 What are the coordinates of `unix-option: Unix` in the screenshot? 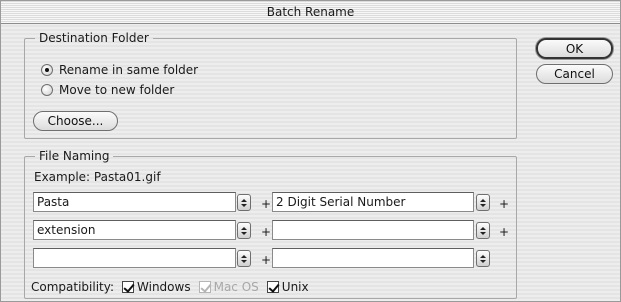 It's located at (287, 287).